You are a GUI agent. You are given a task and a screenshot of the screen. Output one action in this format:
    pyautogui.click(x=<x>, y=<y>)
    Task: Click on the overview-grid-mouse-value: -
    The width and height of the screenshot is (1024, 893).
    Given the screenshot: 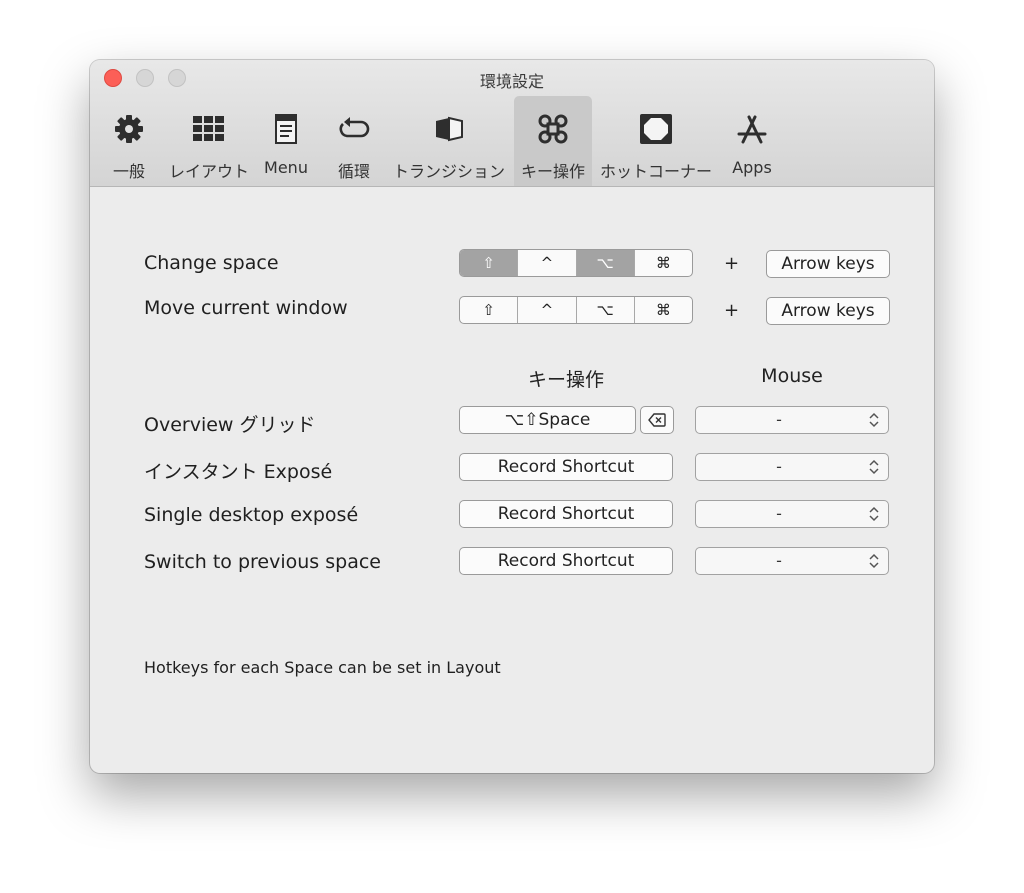 What is the action you would take?
    pyautogui.click(x=779, y=419)
    